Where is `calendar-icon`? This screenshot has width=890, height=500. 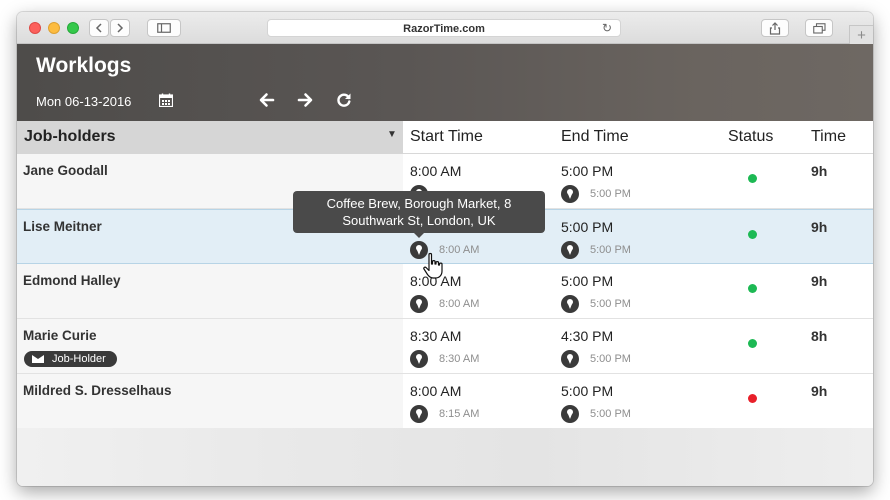 calendar-icon is located at coordinates (166, 100).